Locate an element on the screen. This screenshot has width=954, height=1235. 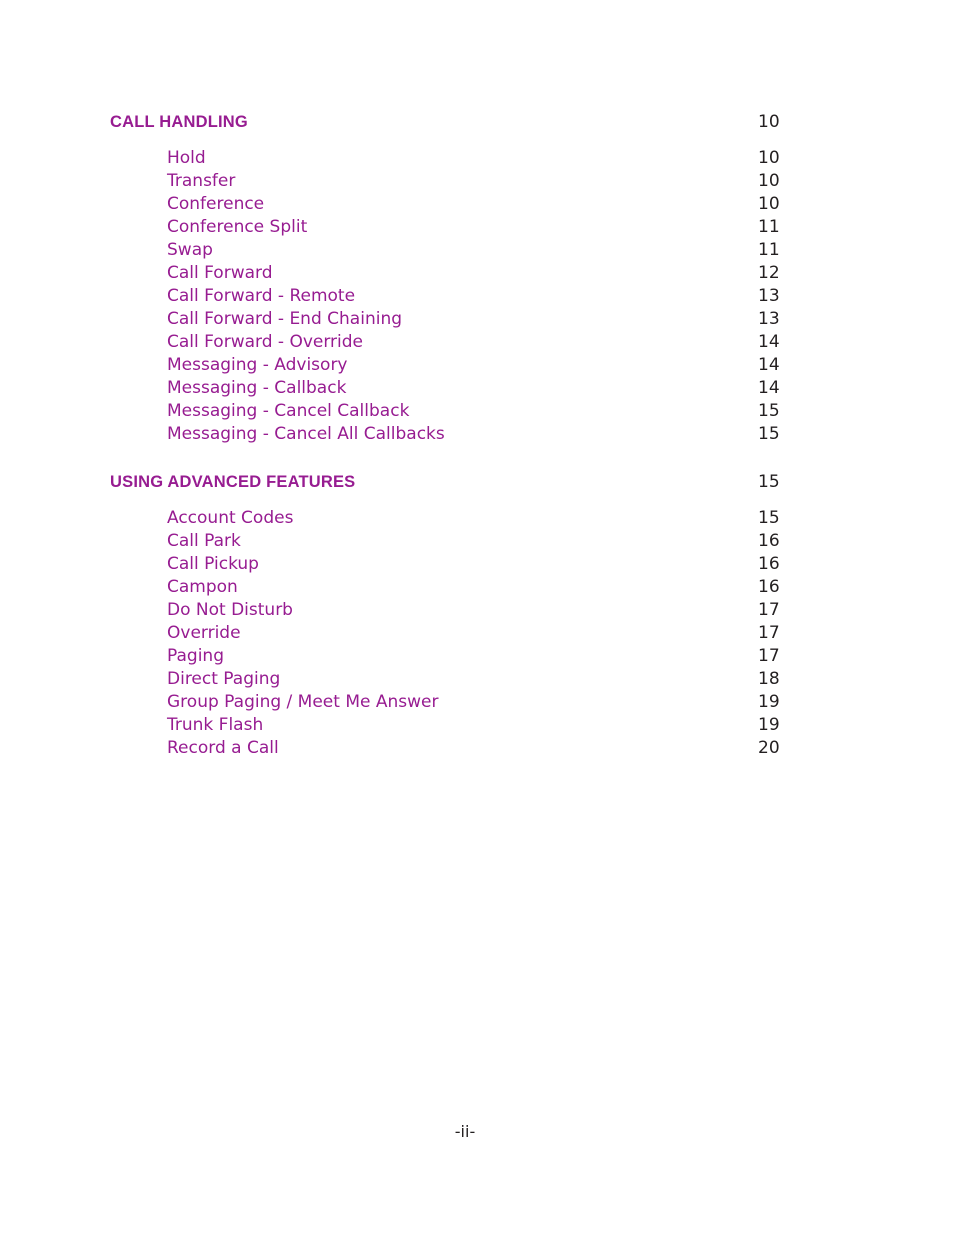
toc-entry: Override 17 is located at coordinates (463, 633).